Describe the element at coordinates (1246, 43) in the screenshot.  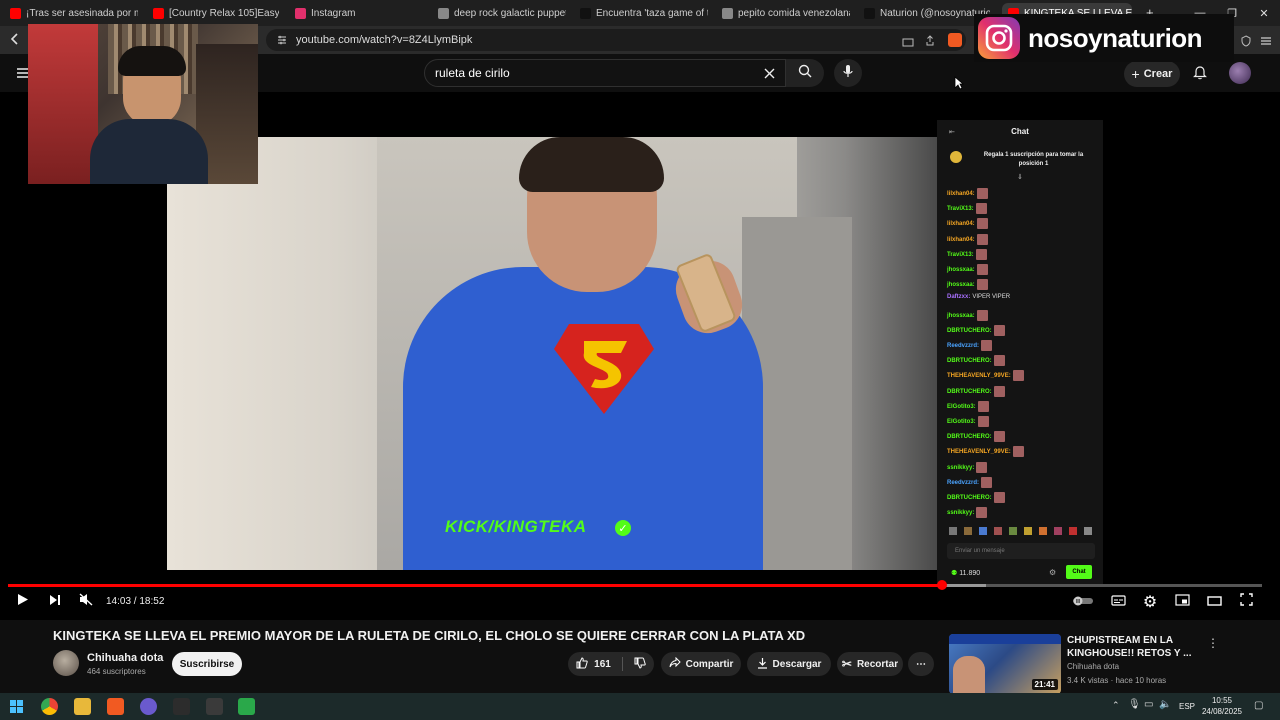
I see `vpn-shield-icon` at that location.